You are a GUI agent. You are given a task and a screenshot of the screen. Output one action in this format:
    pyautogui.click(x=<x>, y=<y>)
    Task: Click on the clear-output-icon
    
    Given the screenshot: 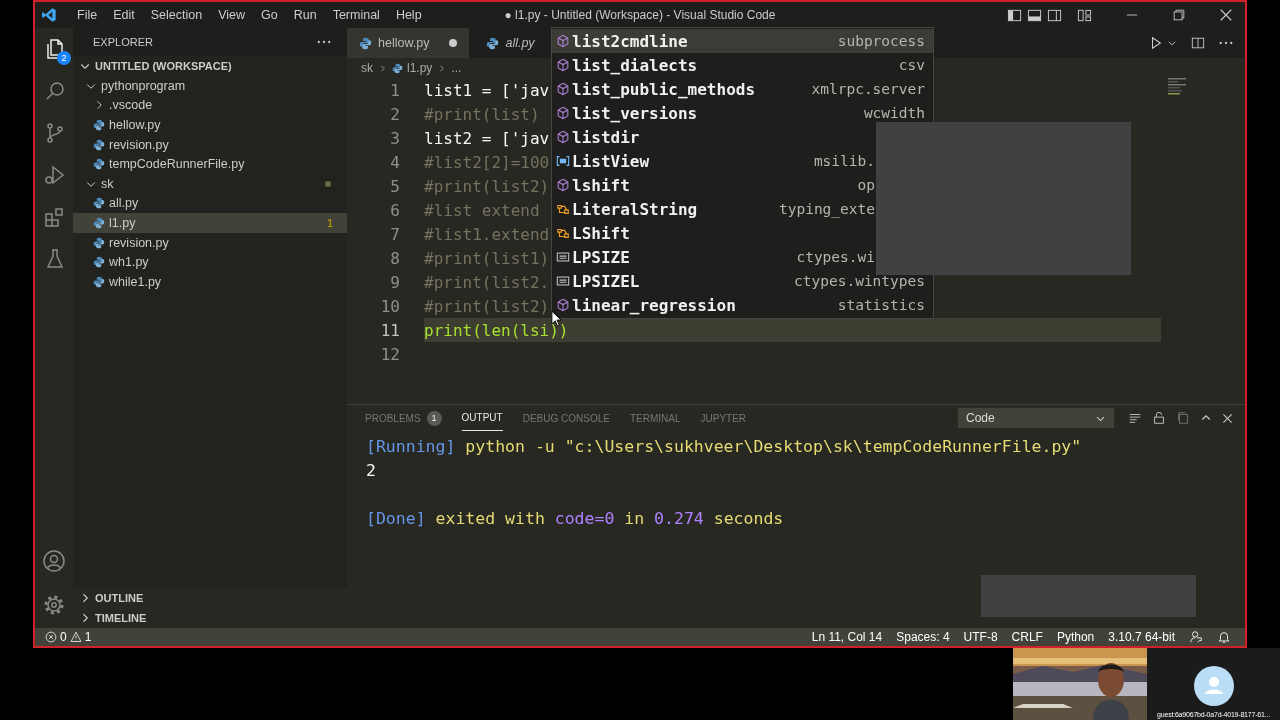 What is the action you would take?
    pyautogui.click(x=1135, y=418)
    